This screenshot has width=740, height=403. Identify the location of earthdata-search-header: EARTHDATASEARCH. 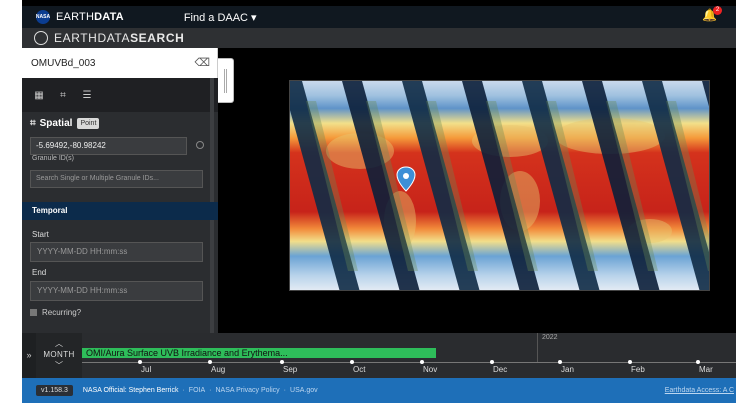
(379, 38).